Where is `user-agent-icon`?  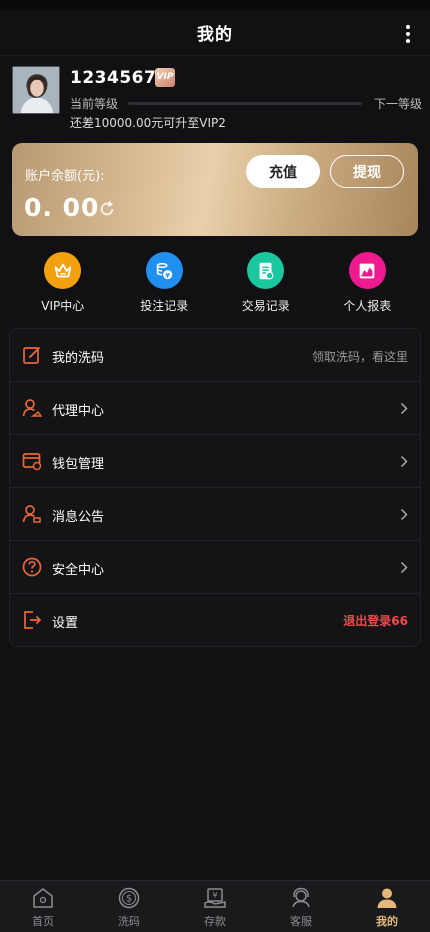
user-agent-icon is located at coordinates (32, 408).